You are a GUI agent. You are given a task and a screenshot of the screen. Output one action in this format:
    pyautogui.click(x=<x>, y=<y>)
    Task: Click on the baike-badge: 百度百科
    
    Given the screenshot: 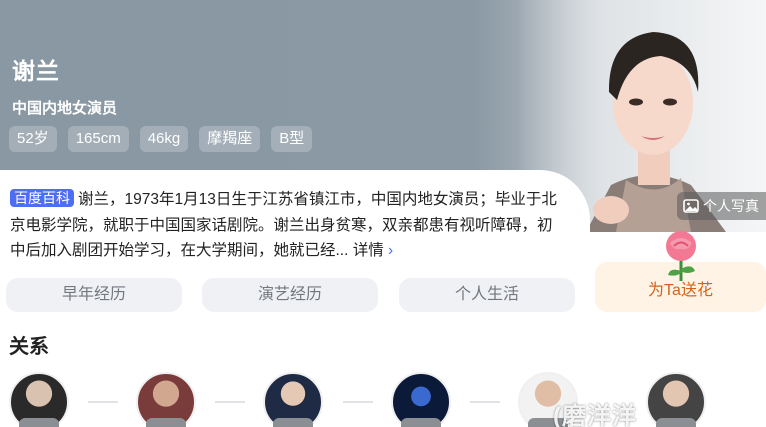 What is the action you would take?
    pyautogui.click(x=42, y=198)
    